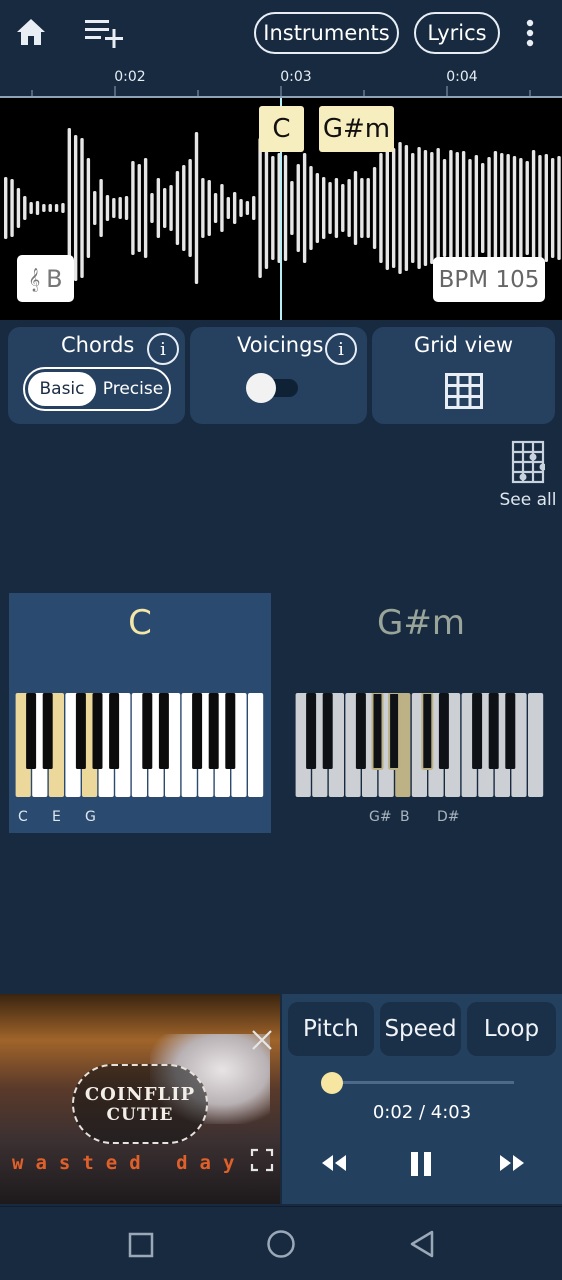 Image resolution: width=562 pixels, height=1280 pixels. What do you see at coordinates (421, 713) in the screenshot?
I see `chord-card-next: G#m G# B D#` at bounding box center [421, 713].